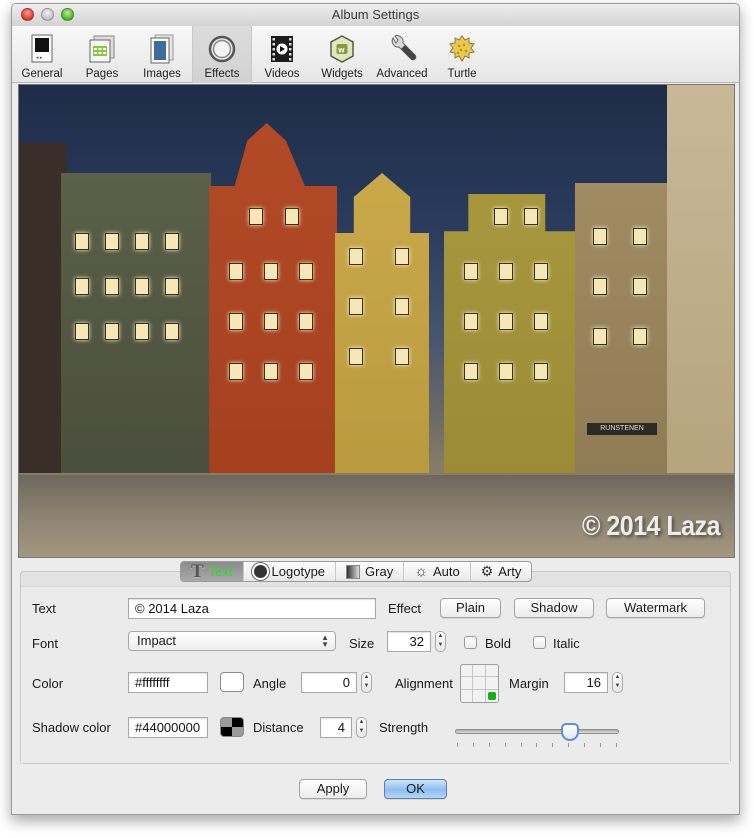 The image size is (754, 838). What do you see at coordinates (102, 49) in the screenshot?
I see `pages-icon` at bounding box center [102, 49].